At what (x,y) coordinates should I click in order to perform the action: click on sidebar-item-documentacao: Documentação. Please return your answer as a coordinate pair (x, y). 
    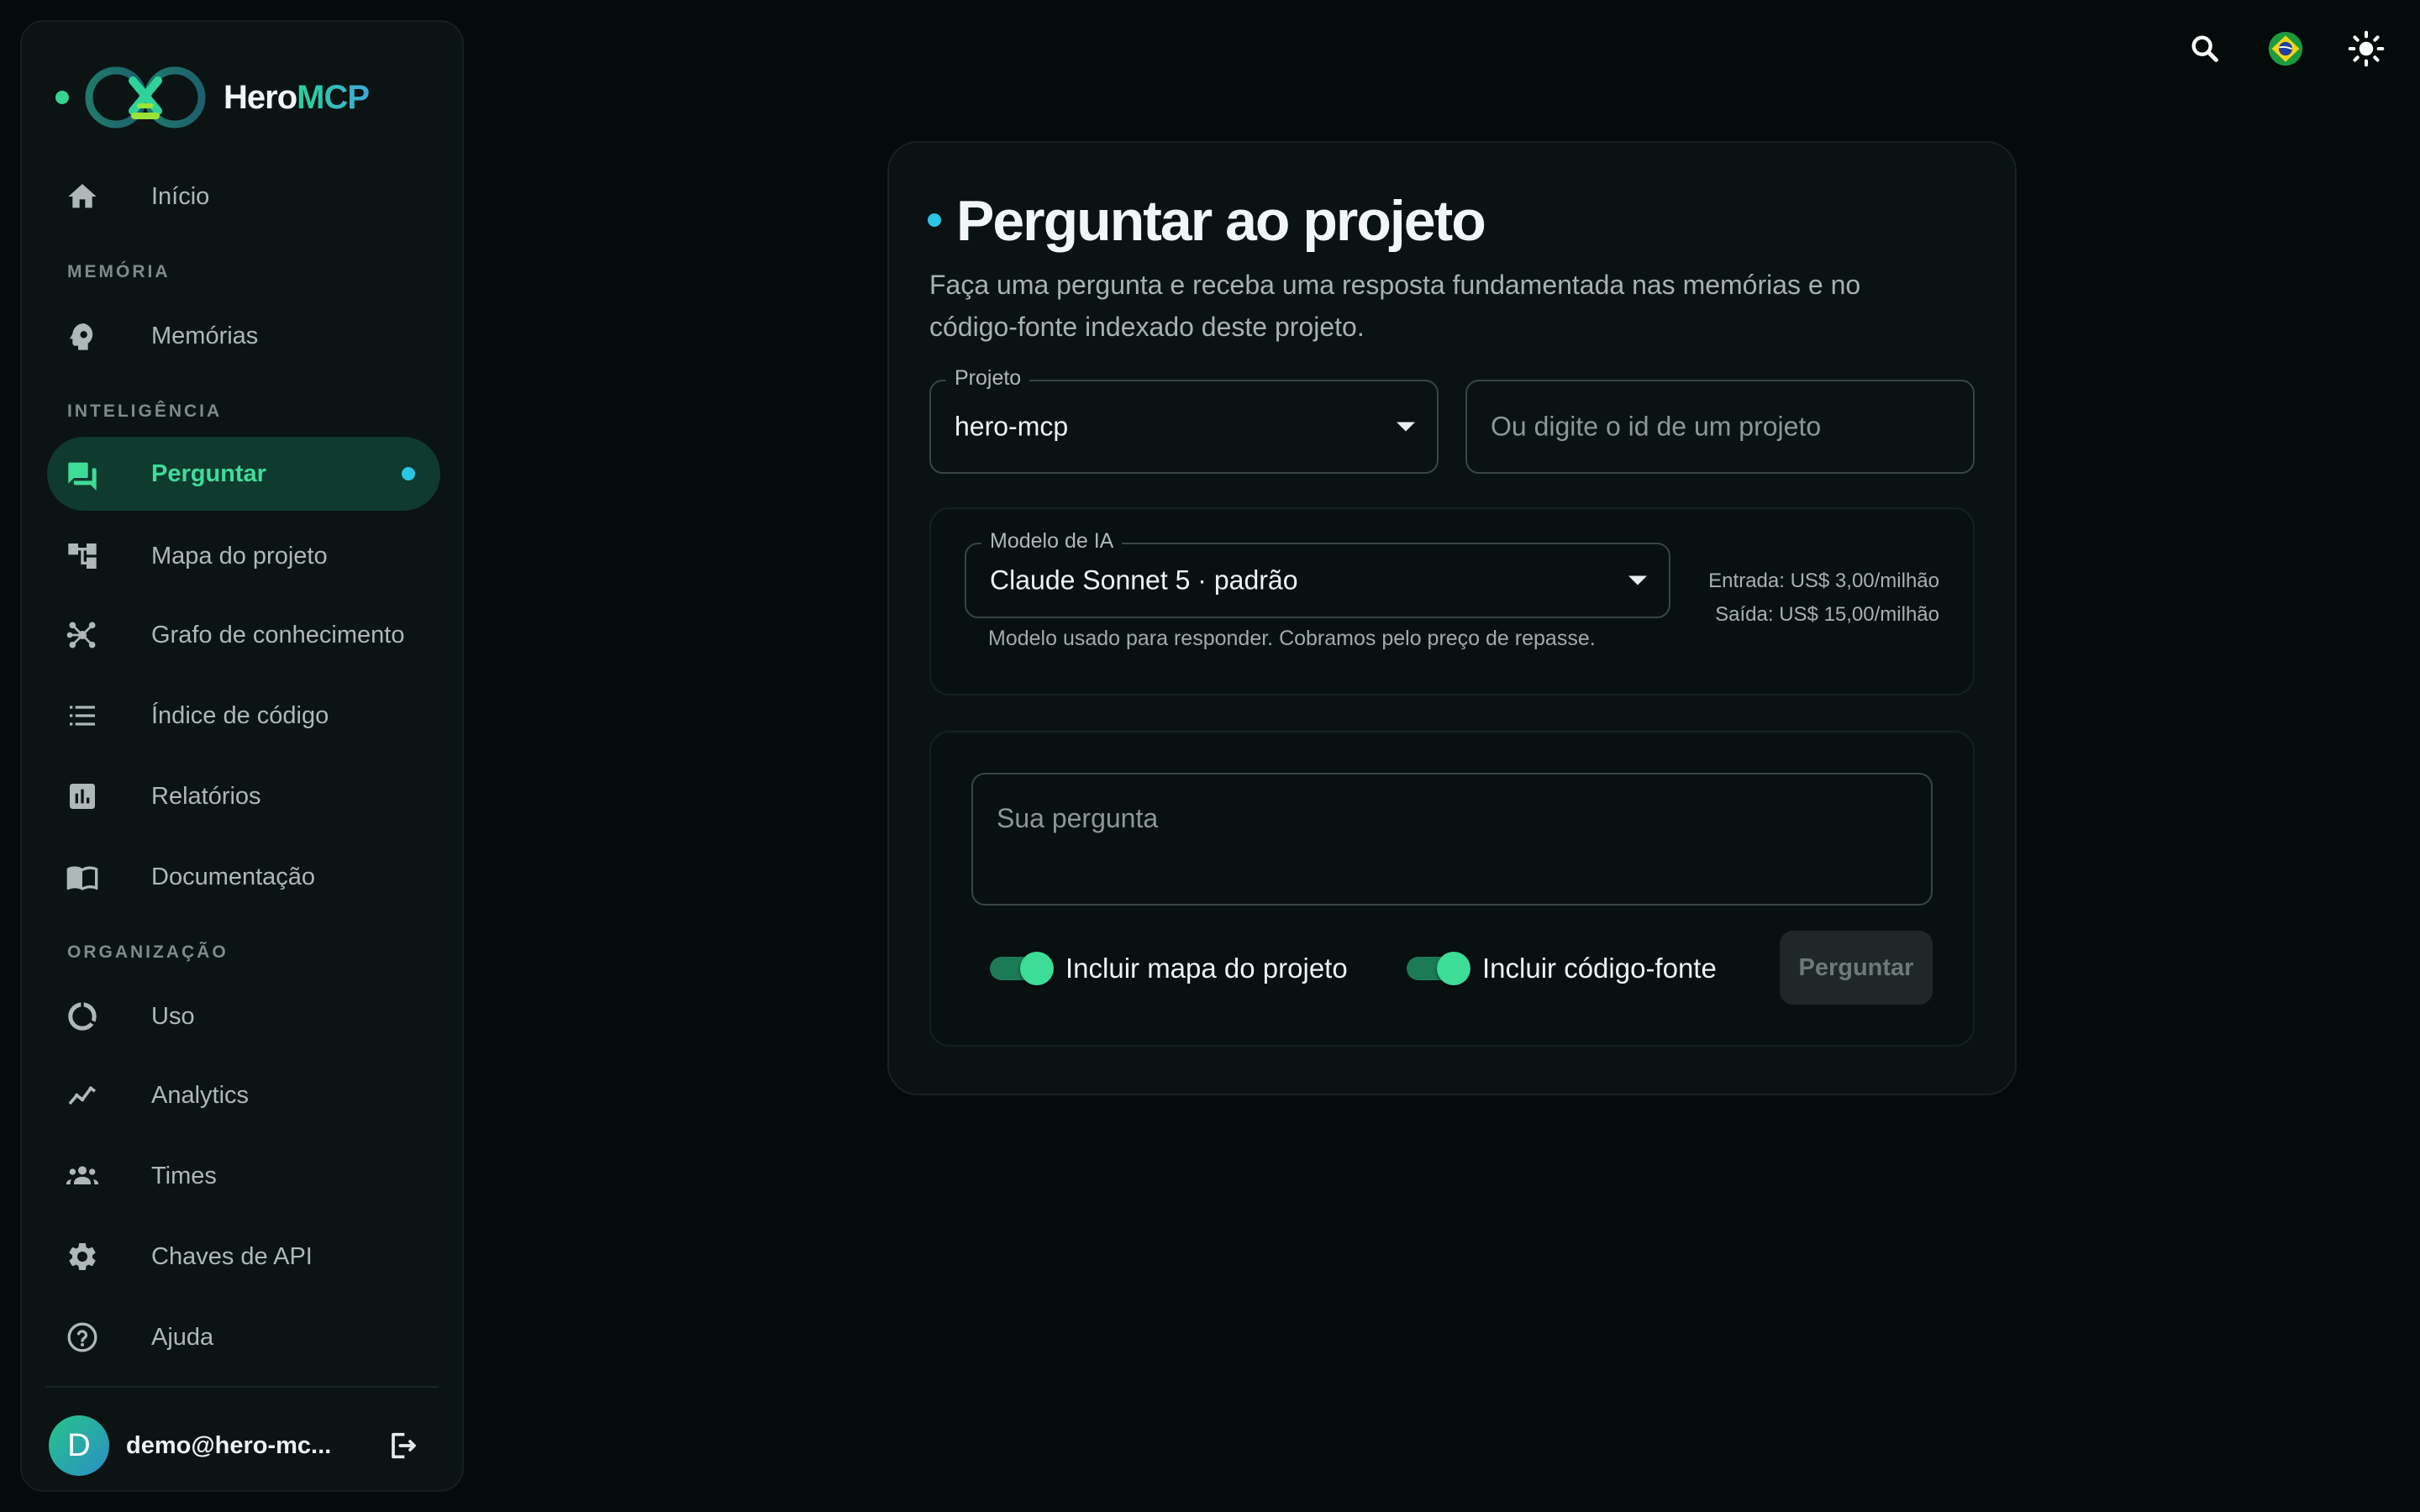
    Looking at the image, I should click on (243, 877).